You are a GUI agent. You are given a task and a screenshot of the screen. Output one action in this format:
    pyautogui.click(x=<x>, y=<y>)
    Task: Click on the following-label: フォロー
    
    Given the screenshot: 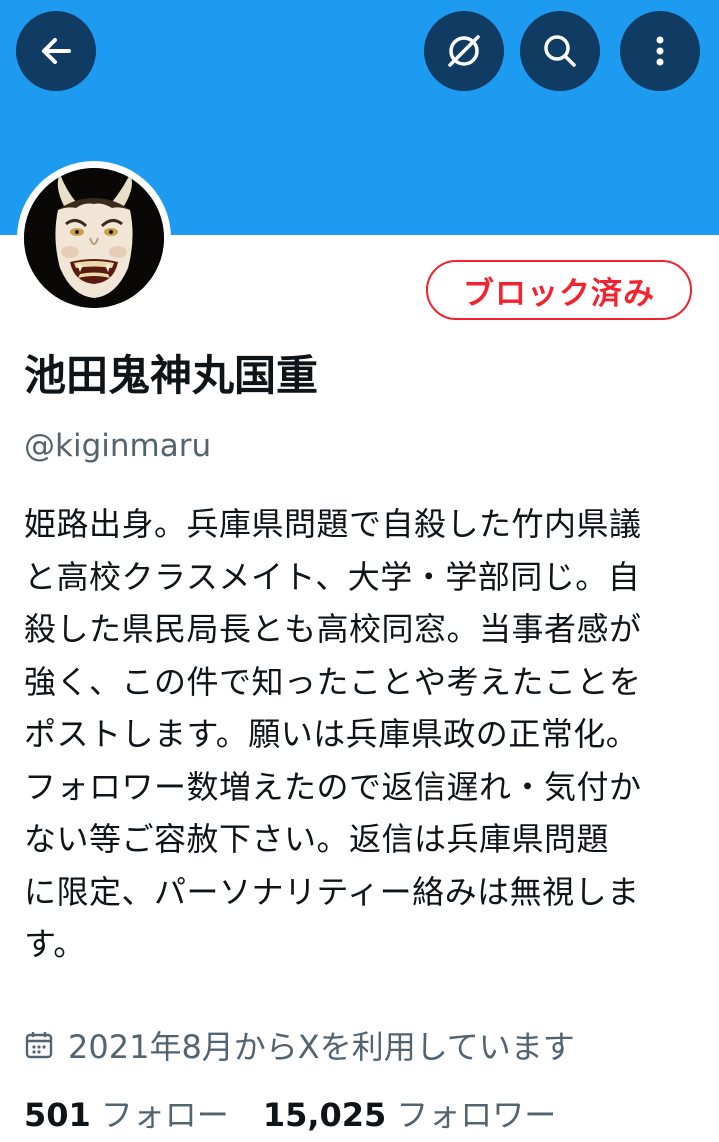 What is the action you would take?
    pyautogui.click(x=164, y=1115)
    